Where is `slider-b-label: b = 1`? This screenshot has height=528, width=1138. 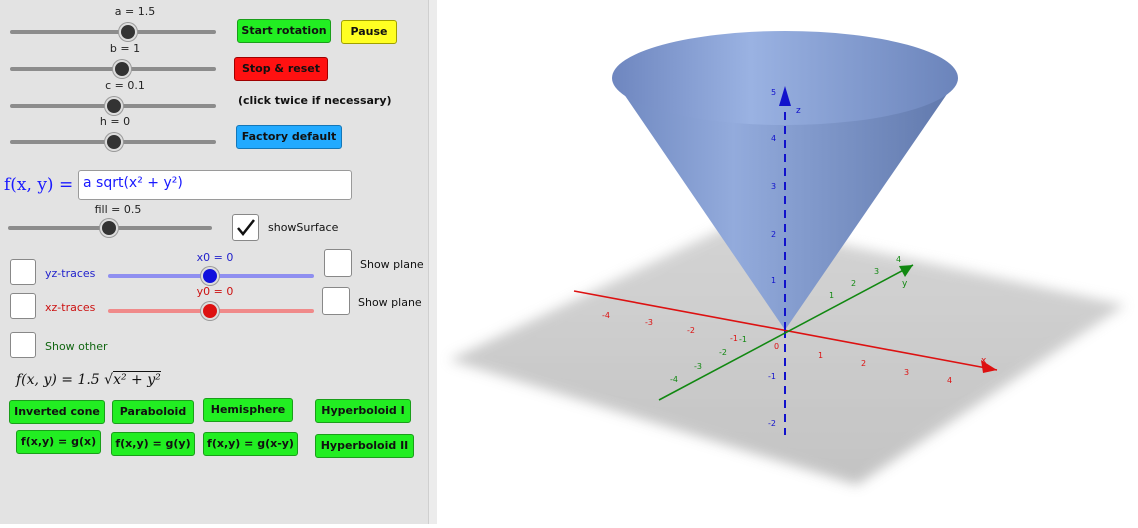
slider-b-label: b = 1 is located at coordinates (125, 48).